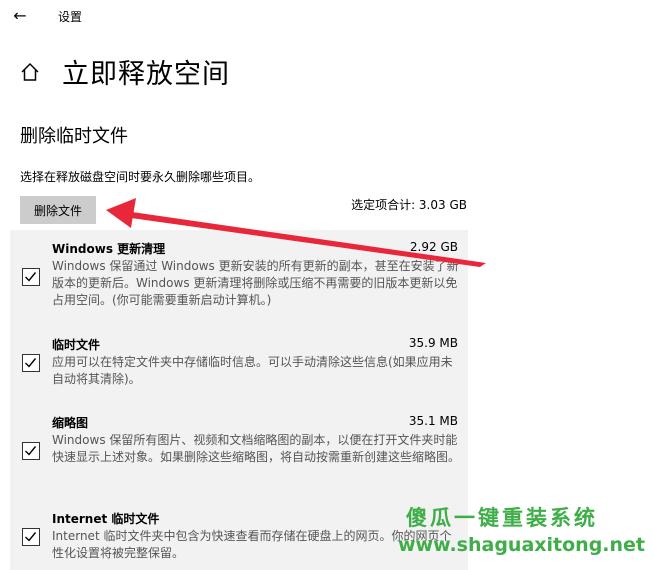 This screenshot has height=570, width=653. I want to click on selected-total: 选定项合计: 3.03 GB, so click(409, 205).